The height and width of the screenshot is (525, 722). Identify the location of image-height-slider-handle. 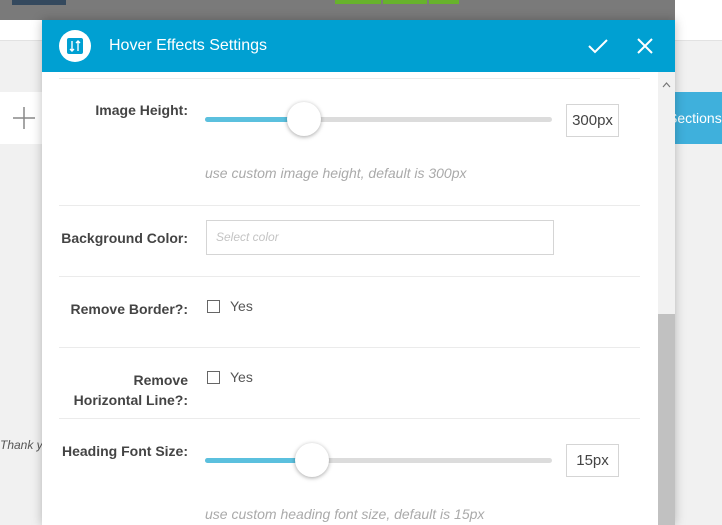
(304, 119).